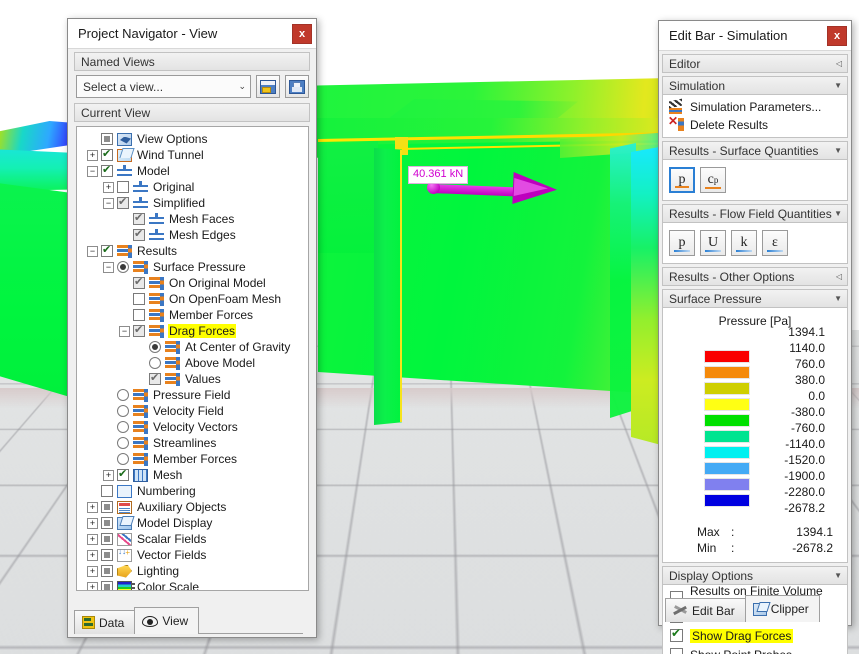  What do you see at coordinates (163, 86) in the screenshot?
I see `view-select-dropdown: Select a view... ⌄` at bounding box center [163, 86].